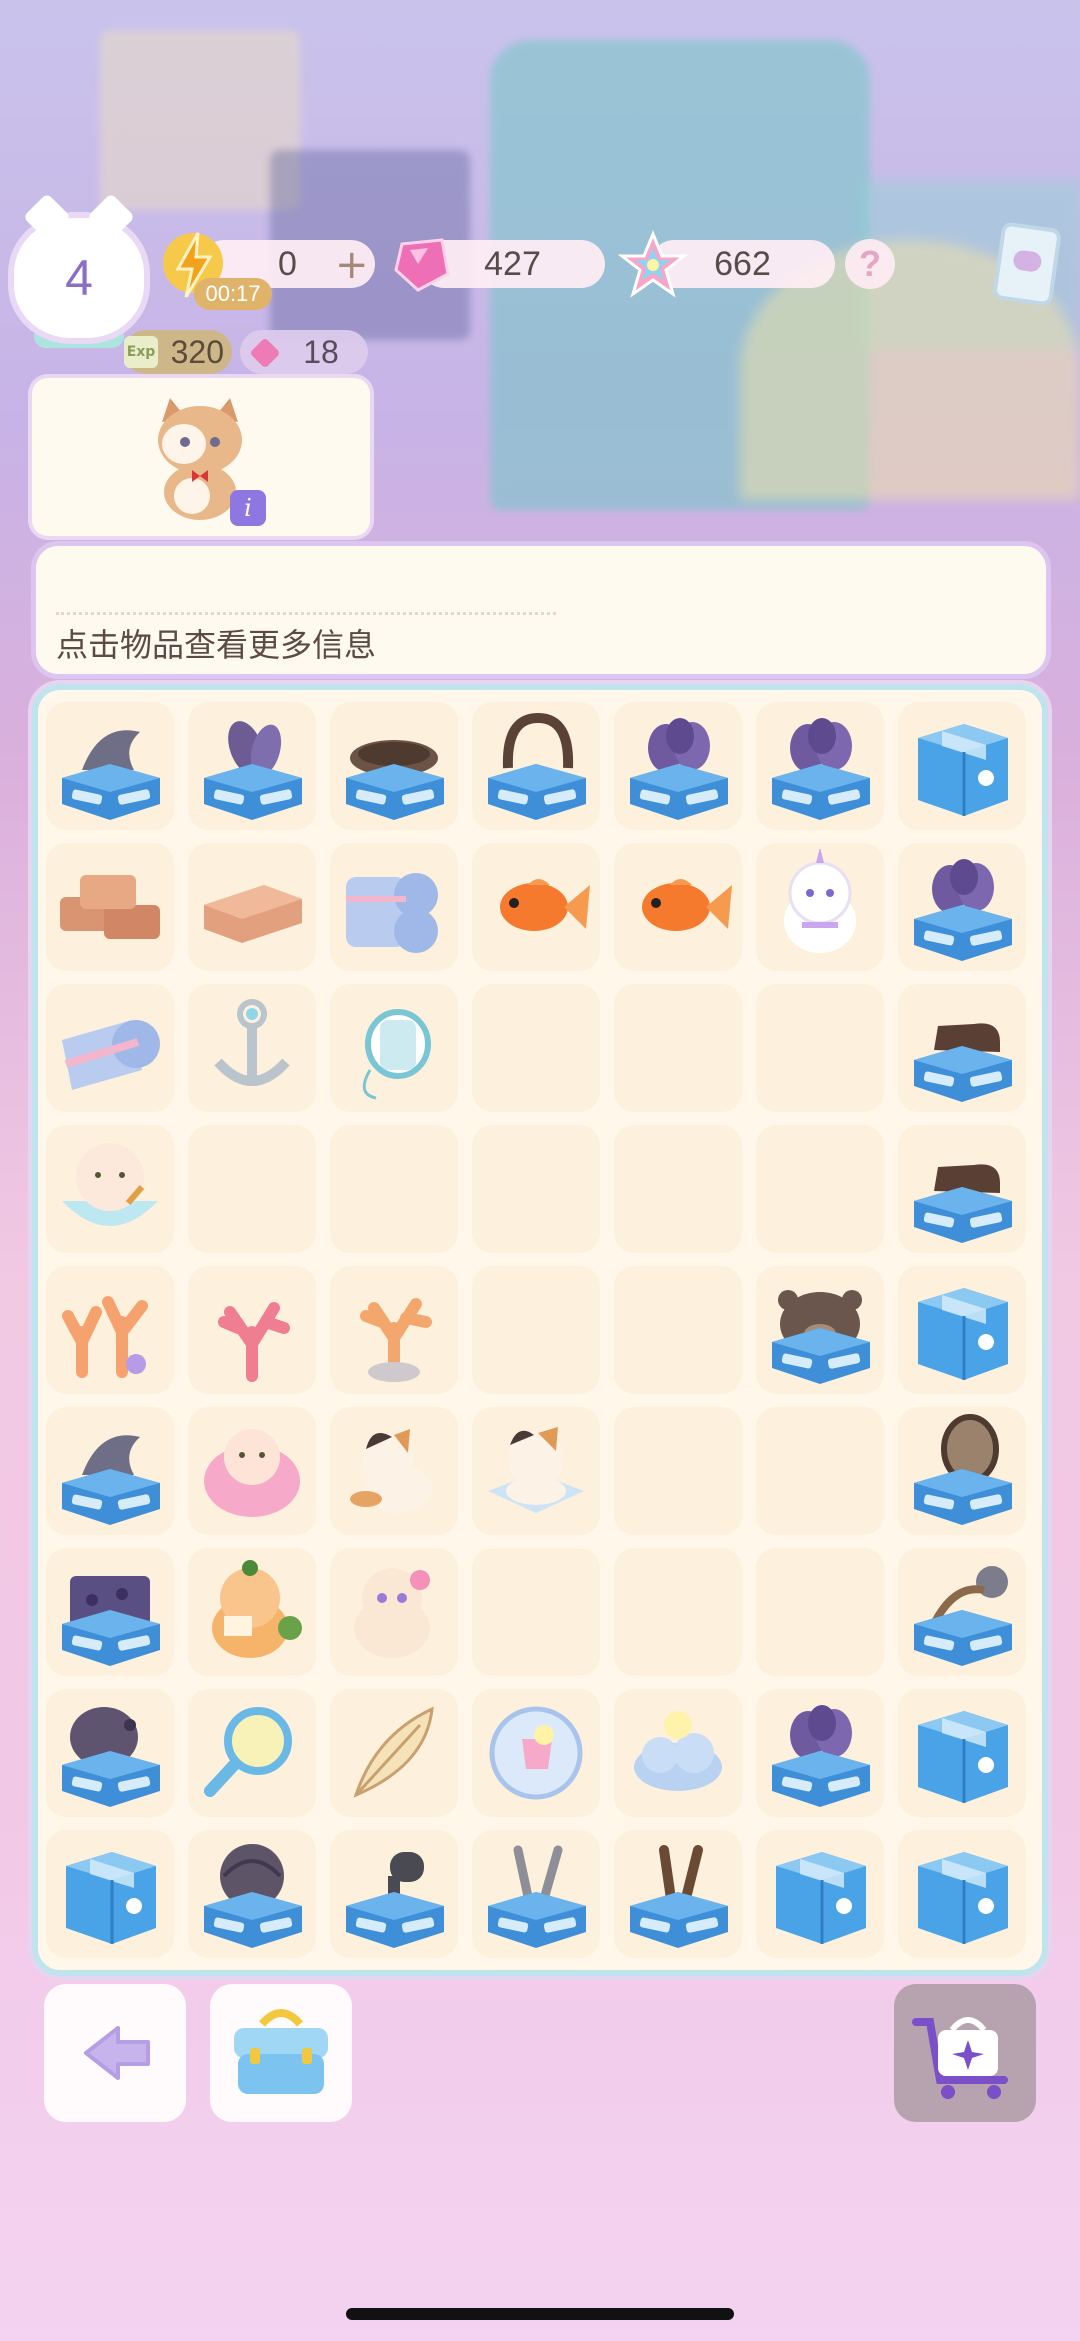 This screenshot has height=2341, width=1080. I want to click on unicorn-cat-icon, so click(820, 901).